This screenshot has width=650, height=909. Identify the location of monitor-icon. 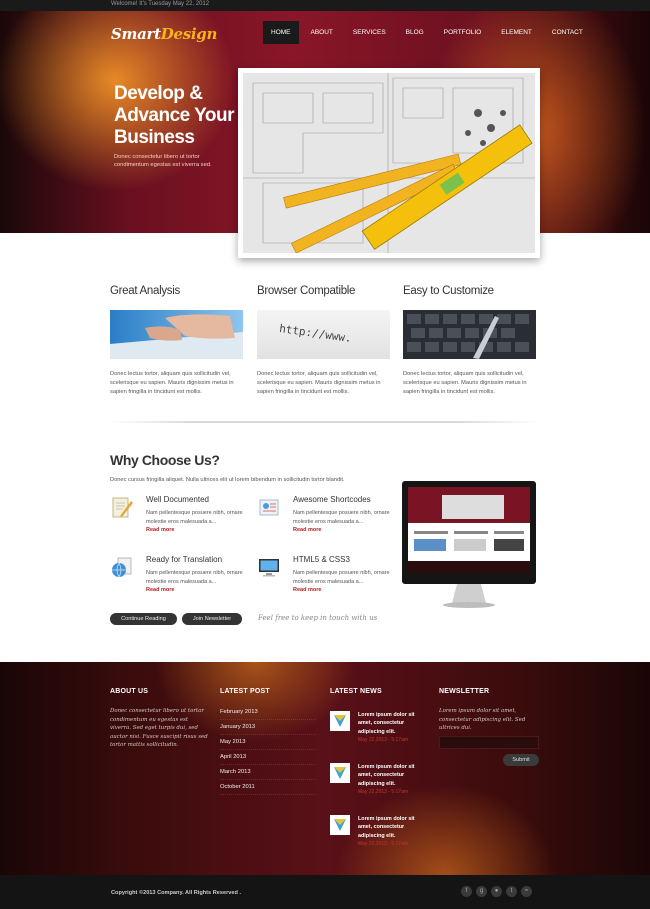
(269, 568).